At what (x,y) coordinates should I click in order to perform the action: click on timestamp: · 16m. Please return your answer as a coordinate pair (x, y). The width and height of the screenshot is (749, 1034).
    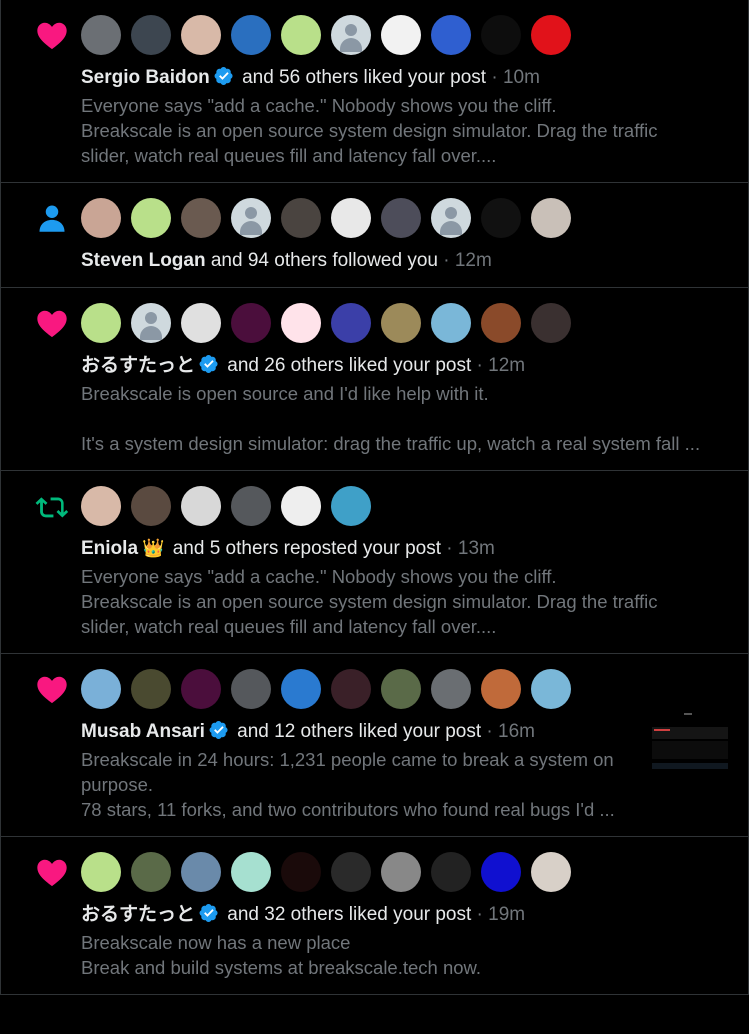
    Looking at the image, I should click on (508, 731).